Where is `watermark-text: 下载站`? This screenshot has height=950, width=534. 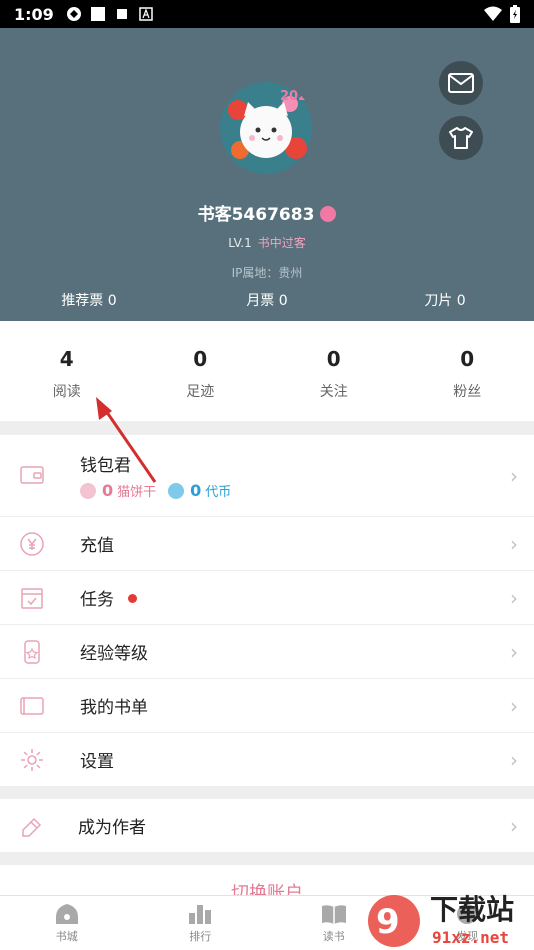 watermark-text: 下载站 is located at coordinates (472, 909).